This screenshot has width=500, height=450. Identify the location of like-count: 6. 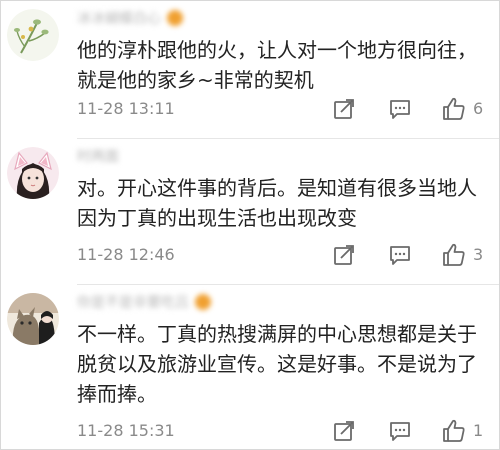
(478, 108).